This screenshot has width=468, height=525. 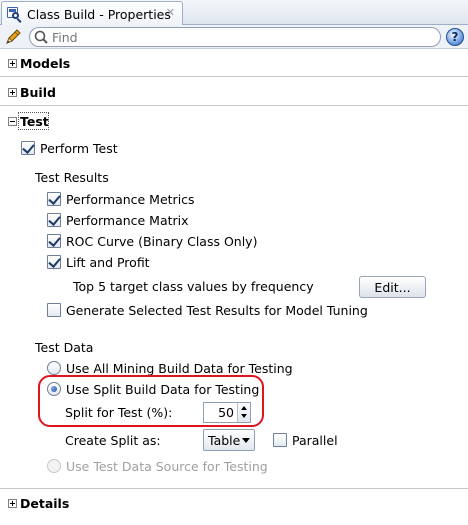 I want to click on chevron-down-icon, so click(x=246, y=440).